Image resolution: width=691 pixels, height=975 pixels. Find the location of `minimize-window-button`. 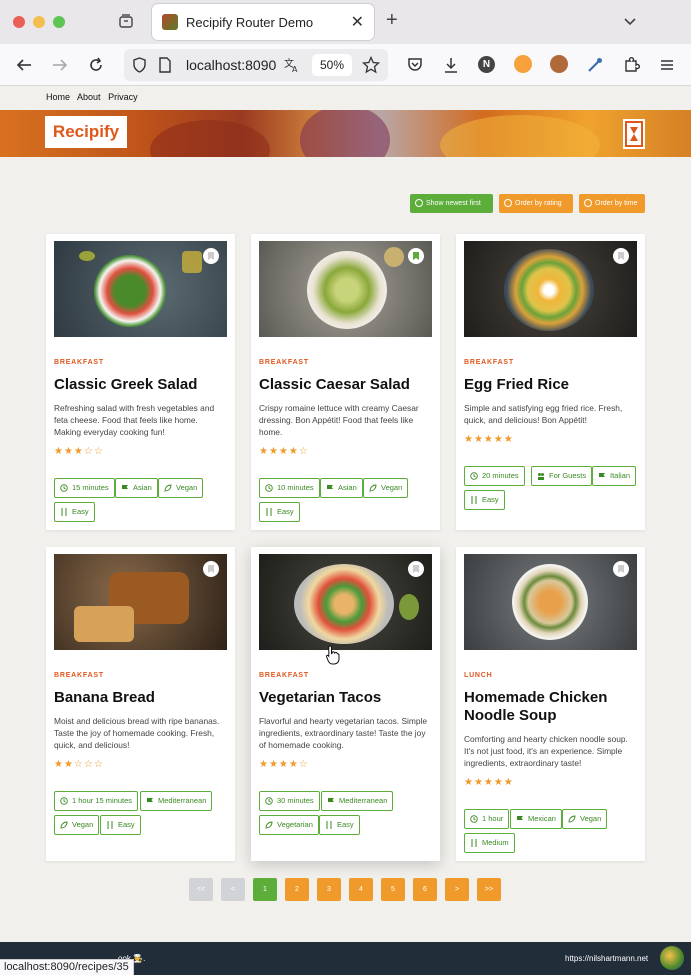

minimize-window-button is located at coordinates (39, 22).